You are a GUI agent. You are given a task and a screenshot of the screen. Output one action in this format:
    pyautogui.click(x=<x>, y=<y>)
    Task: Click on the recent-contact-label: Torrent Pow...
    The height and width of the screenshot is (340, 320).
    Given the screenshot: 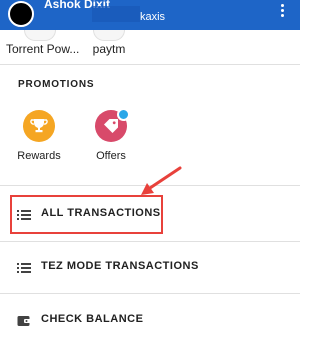 What is the action you would take?
    pyautogui.click(x=43, y=49)
    